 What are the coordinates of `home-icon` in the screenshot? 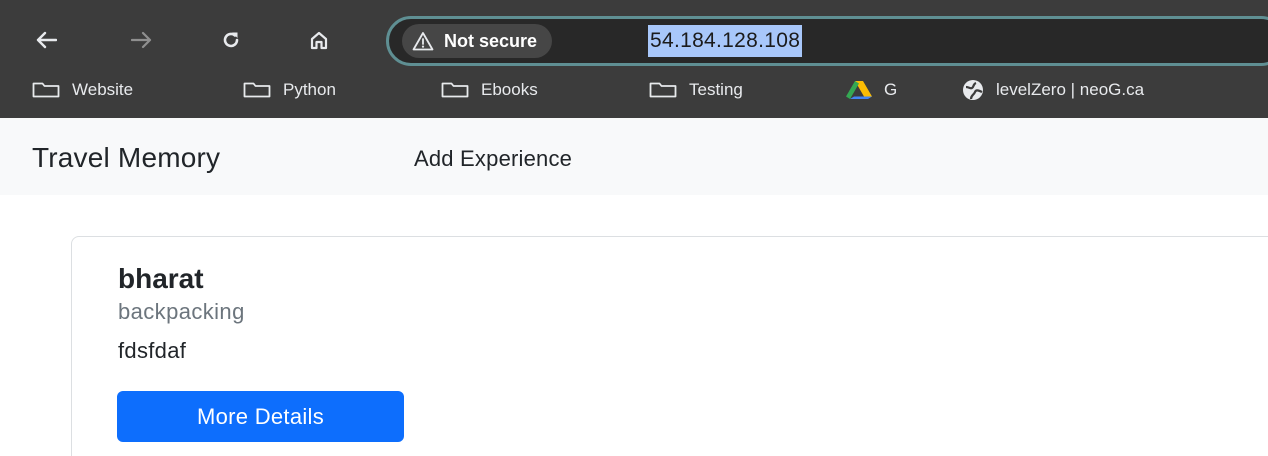 It's located at (319, 40).